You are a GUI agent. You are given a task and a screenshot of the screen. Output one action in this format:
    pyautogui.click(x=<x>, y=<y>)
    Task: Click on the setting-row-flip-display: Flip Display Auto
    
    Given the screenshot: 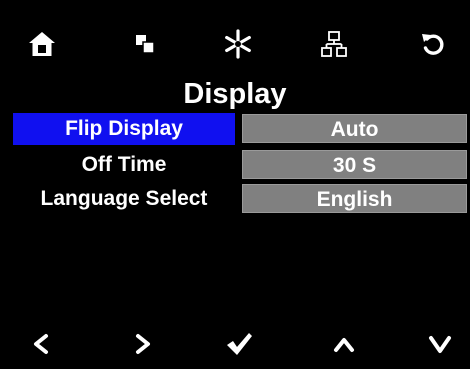 What is the action you would take?
    pyautogui.click(x=235, y=129)
    